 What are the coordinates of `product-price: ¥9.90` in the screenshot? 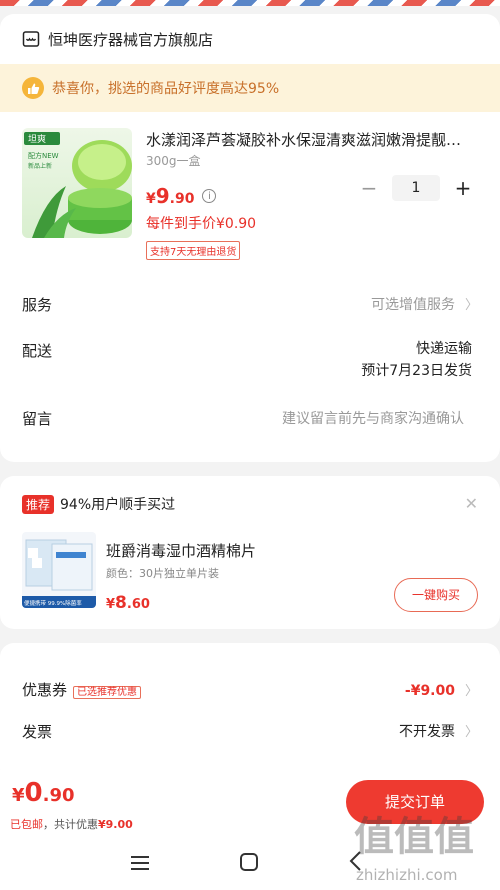 It's located at (170, 196).